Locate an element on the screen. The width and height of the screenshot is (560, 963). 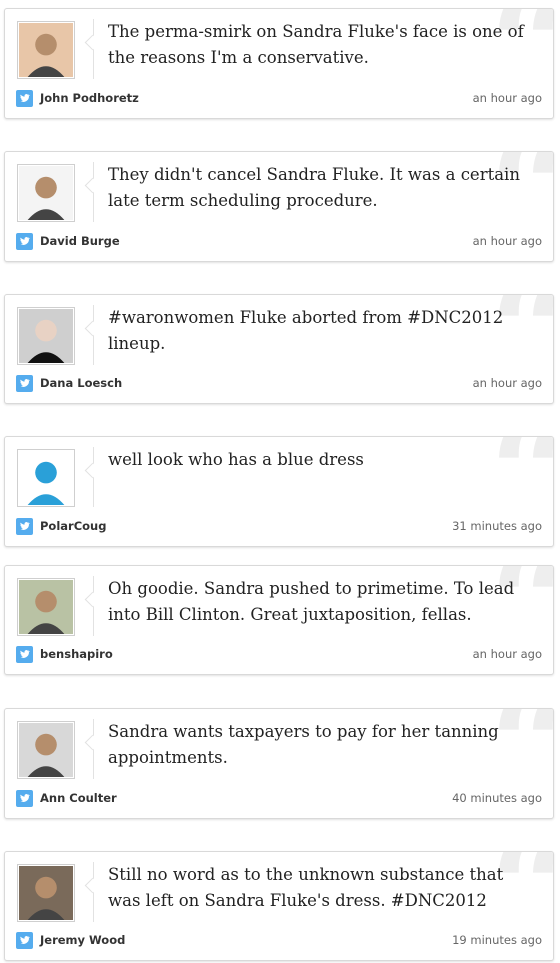
author-link: David Burge is located at coordinates (80, 241).